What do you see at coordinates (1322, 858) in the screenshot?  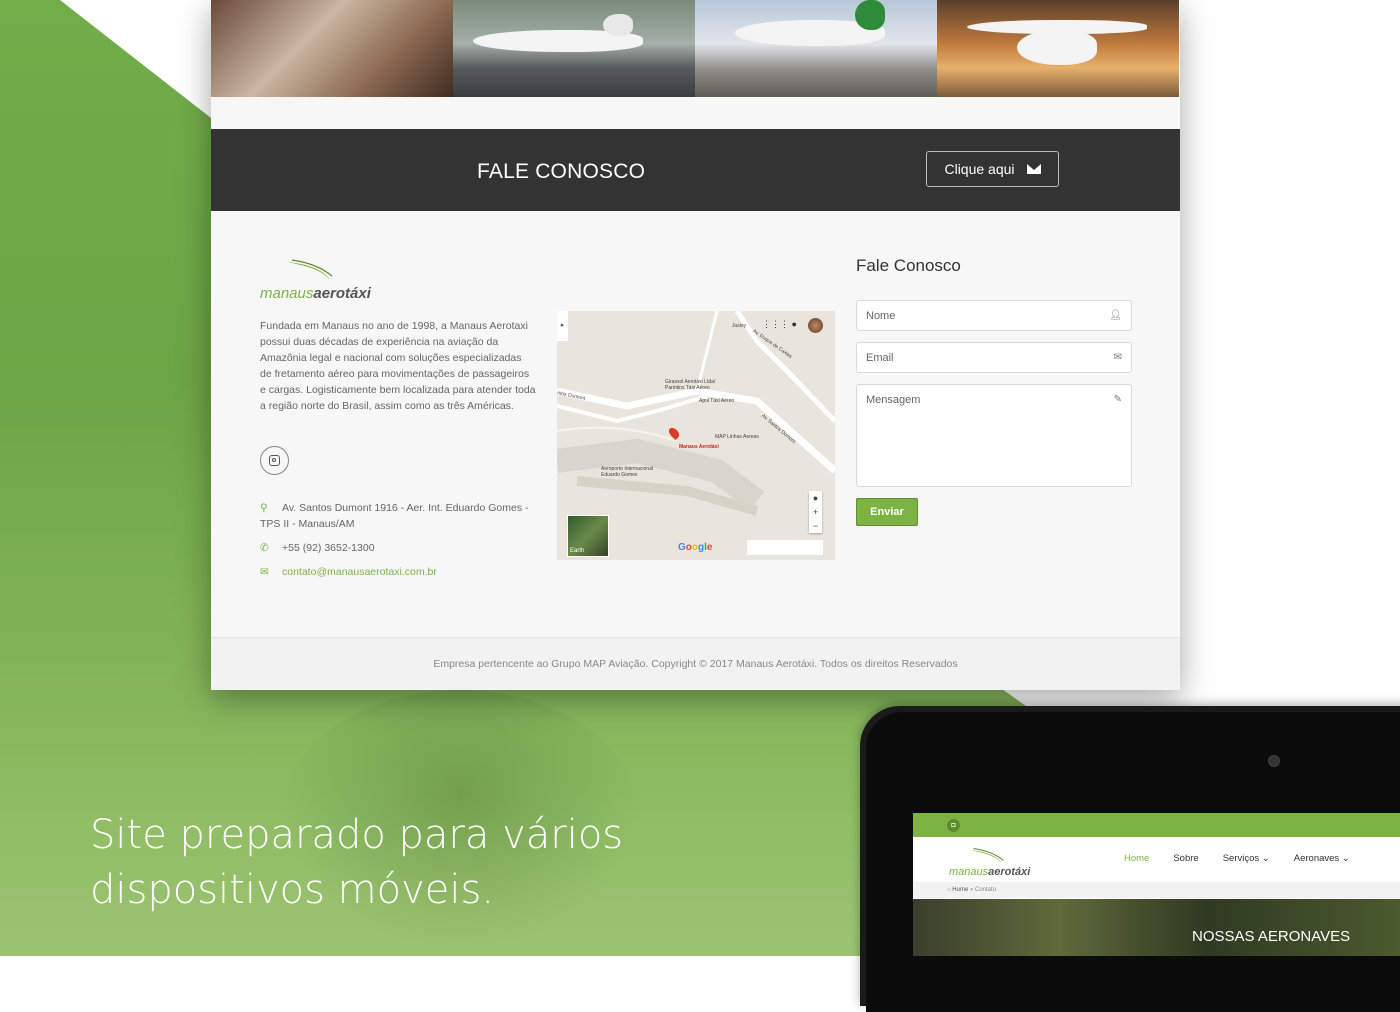 I see `nav-aeronaves: Aeronaves ⌄` at bounding box center [1322, 858].